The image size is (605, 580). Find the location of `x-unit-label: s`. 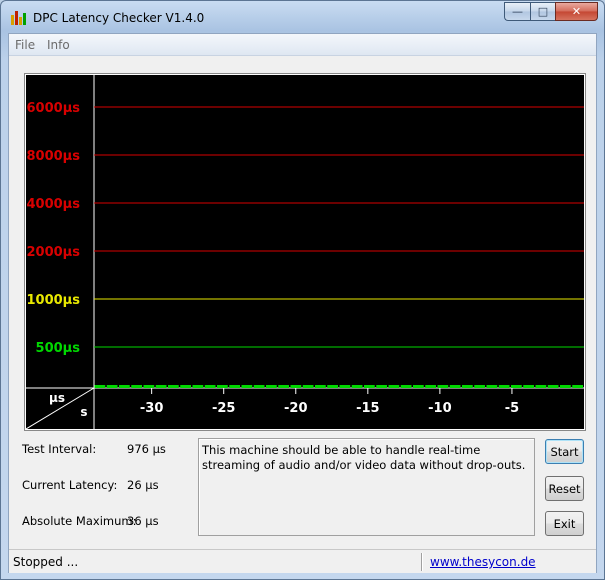

x-unit-label: s is located at coordinates (83, 412).